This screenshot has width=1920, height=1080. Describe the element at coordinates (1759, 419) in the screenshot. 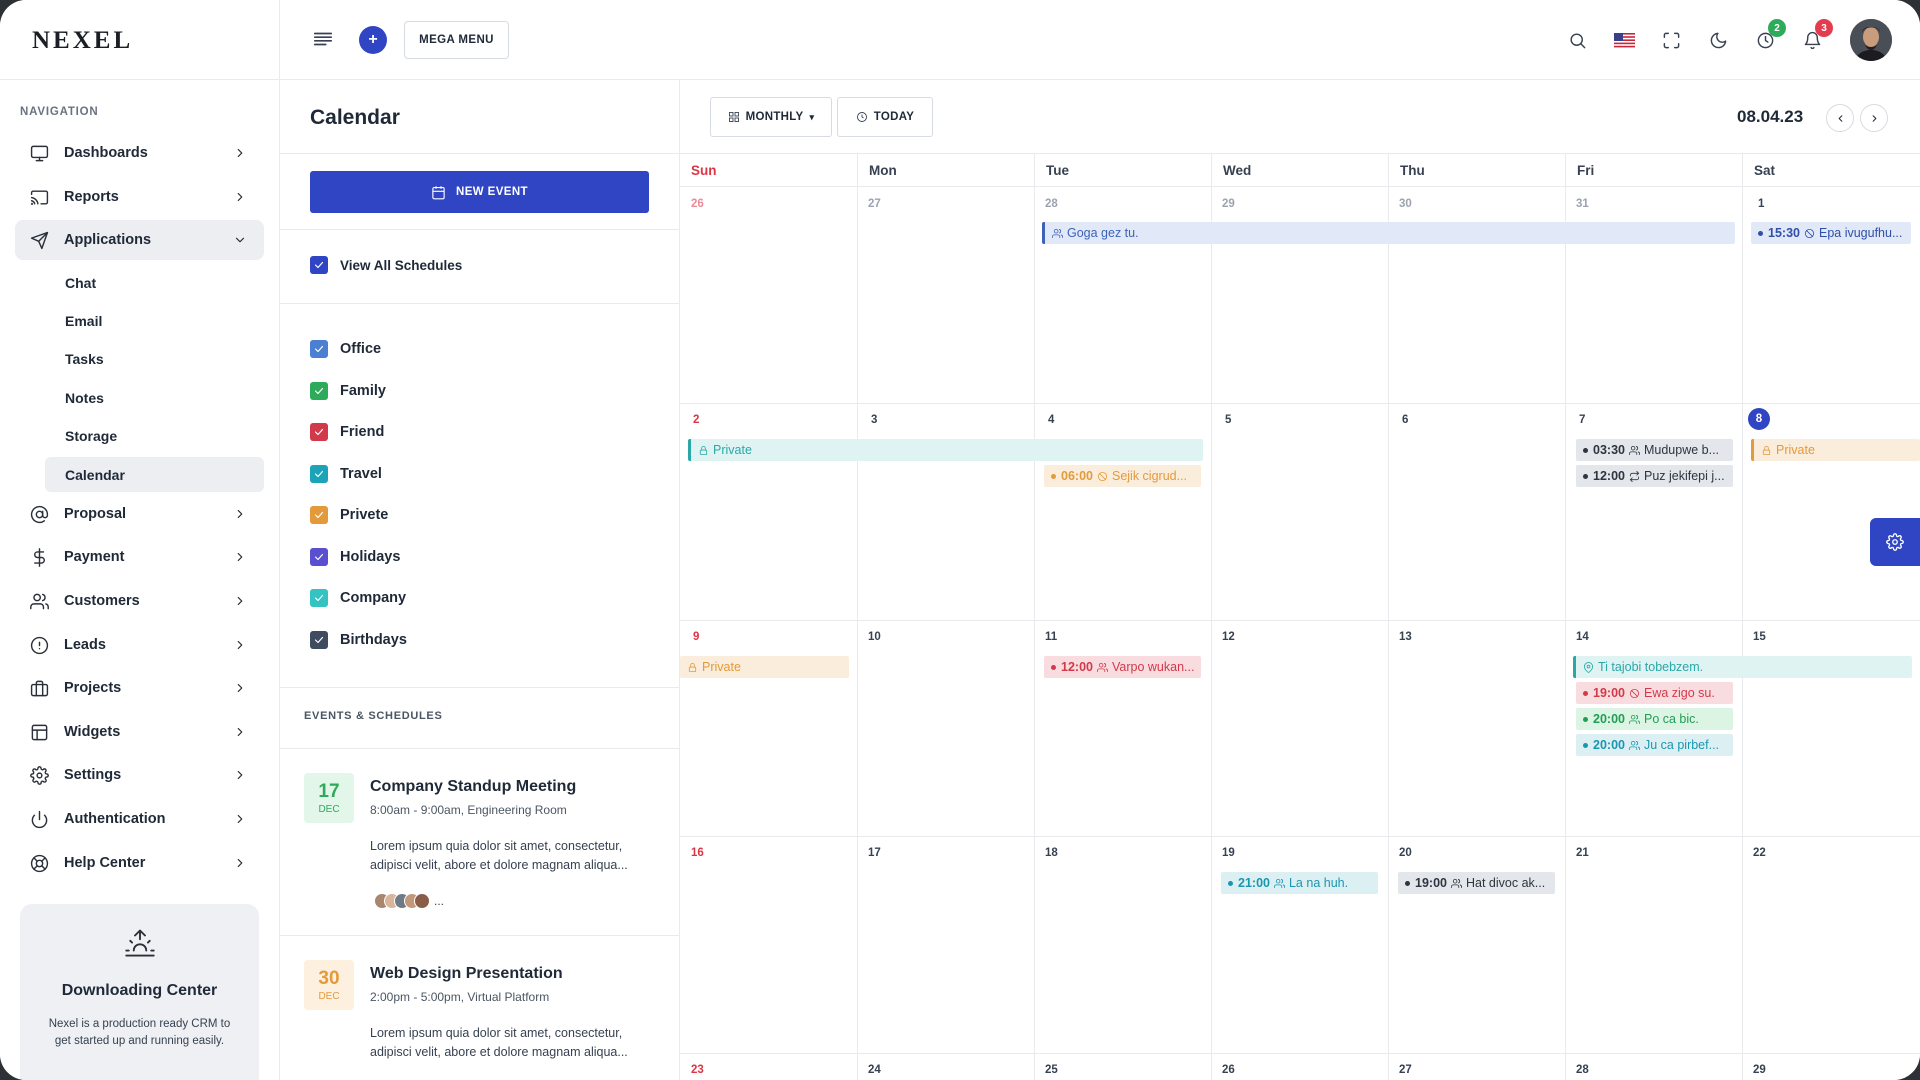

I see `today-day-number: 8` at that location.